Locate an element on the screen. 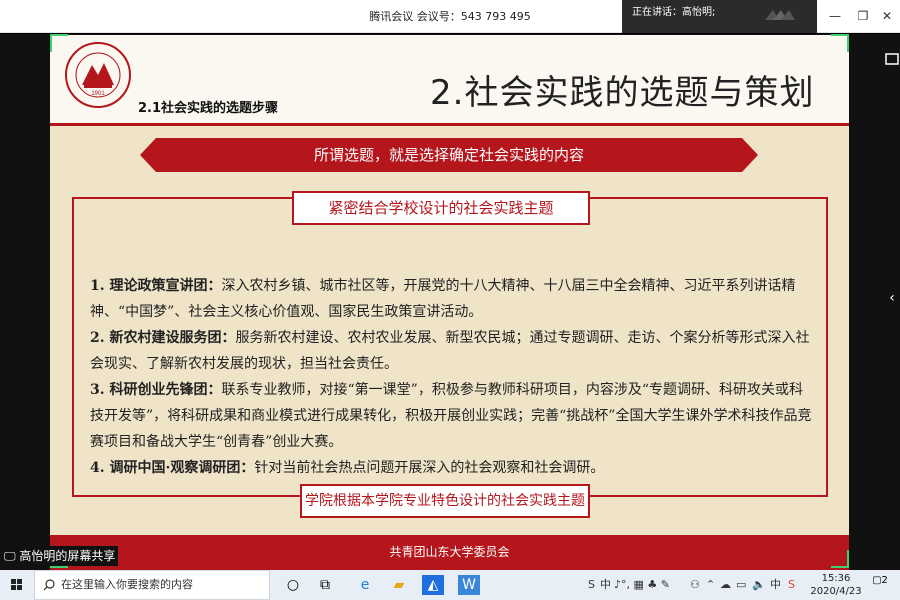 This screenshot has width=900, height=600. meeting-titlebar: 腾讯会议 会议号：543 793 495 正在讲话：高怡明; — ❐ ✕ is located at coordinates (450, 16).